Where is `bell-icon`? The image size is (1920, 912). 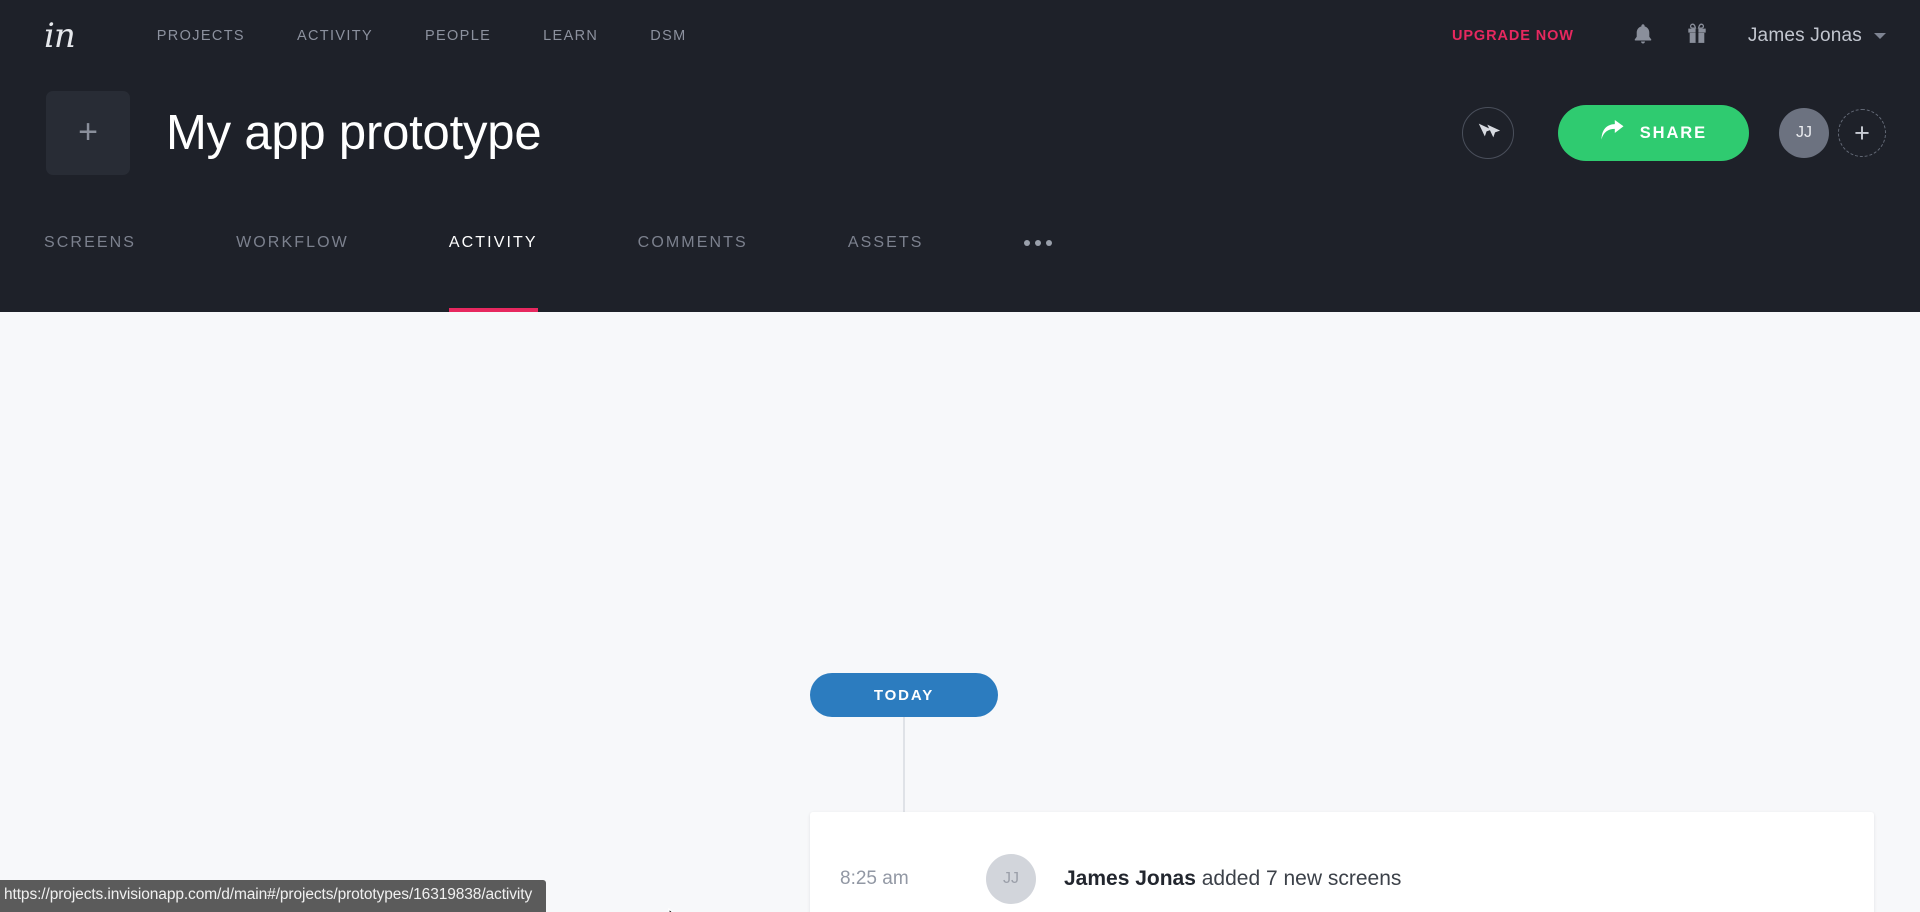
bell-icon is located at coordinates (1643, 36).